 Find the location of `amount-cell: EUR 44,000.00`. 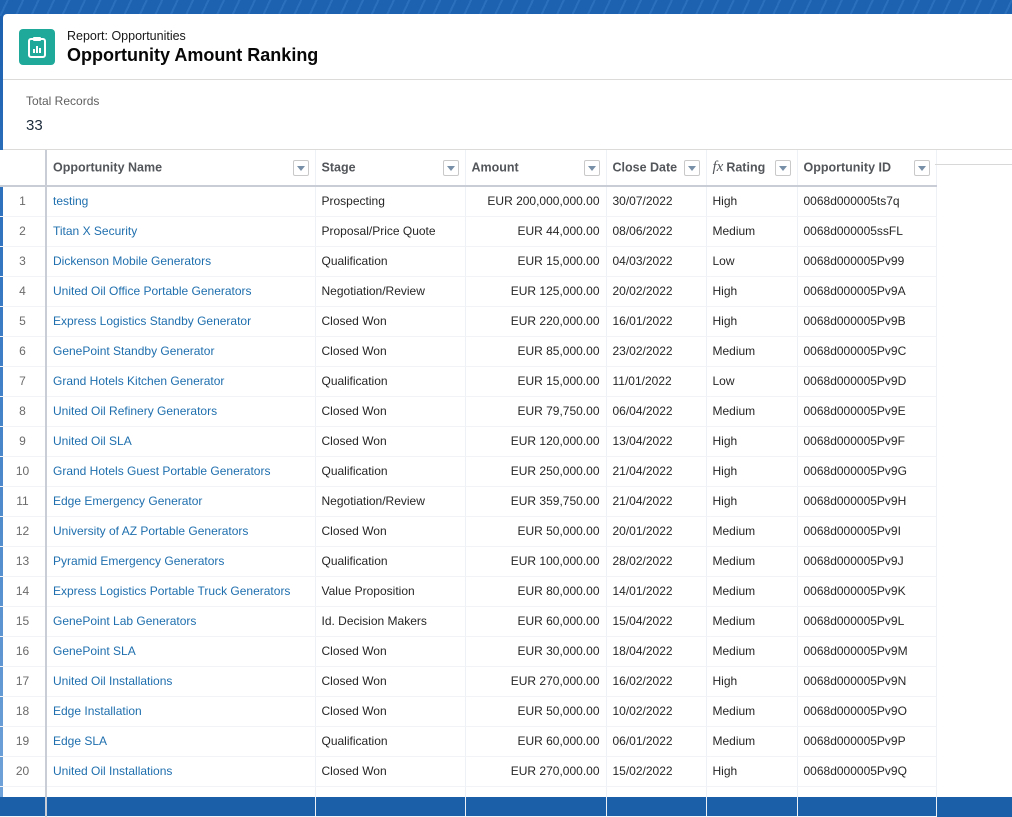

amount-cell: EUR 44,000.00 is located at coordinates (536, 231).